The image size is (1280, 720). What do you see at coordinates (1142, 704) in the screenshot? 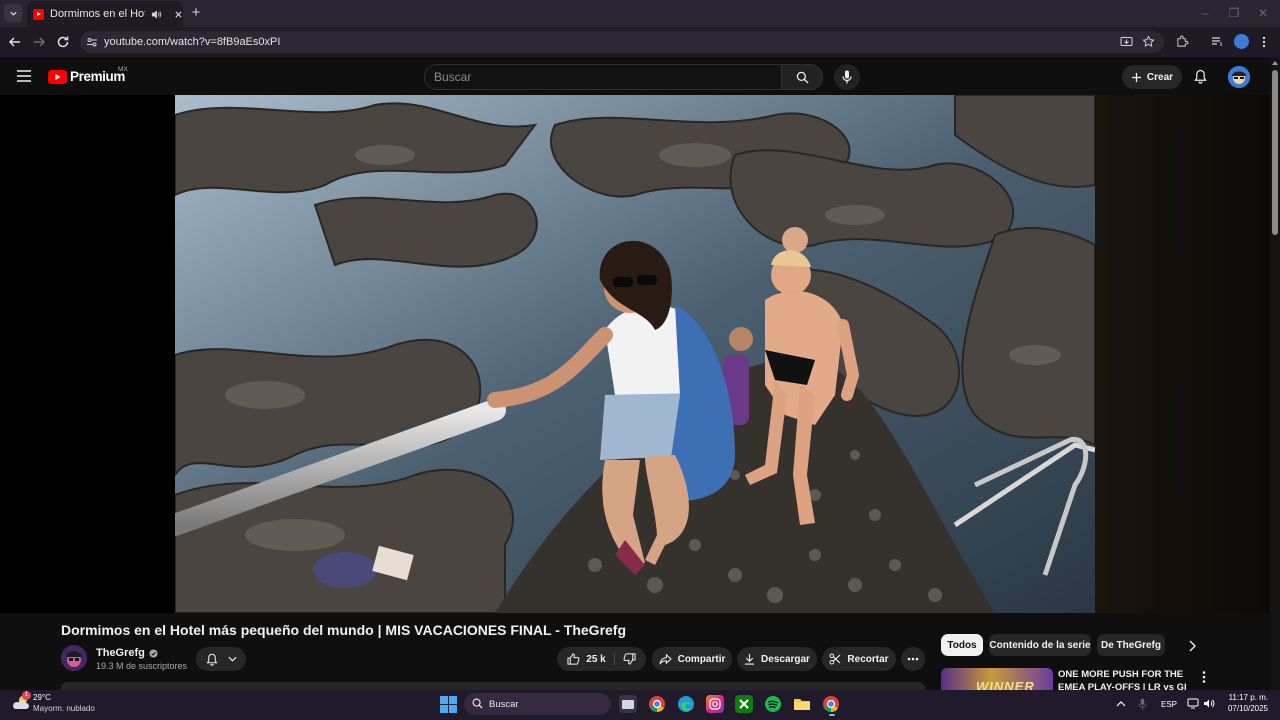
I see `microphone-tray-icon` at bounding box center [1142, 704].